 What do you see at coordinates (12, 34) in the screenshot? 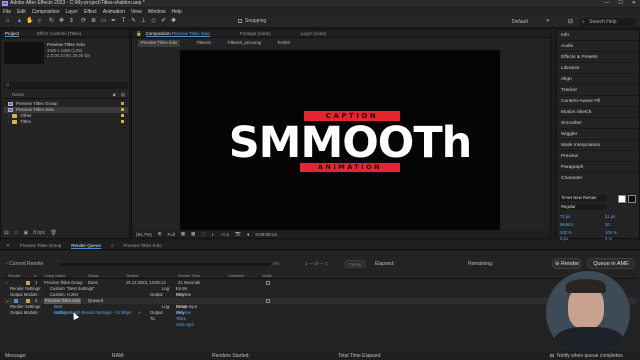
I see `tab-project: Project` at bounding box center [12, 34].